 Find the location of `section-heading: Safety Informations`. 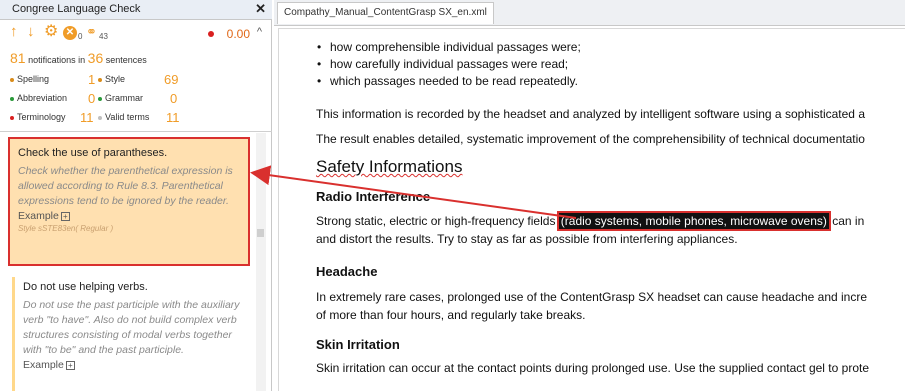

section-heading: Safety Informations is located at coordinates (389, 167).